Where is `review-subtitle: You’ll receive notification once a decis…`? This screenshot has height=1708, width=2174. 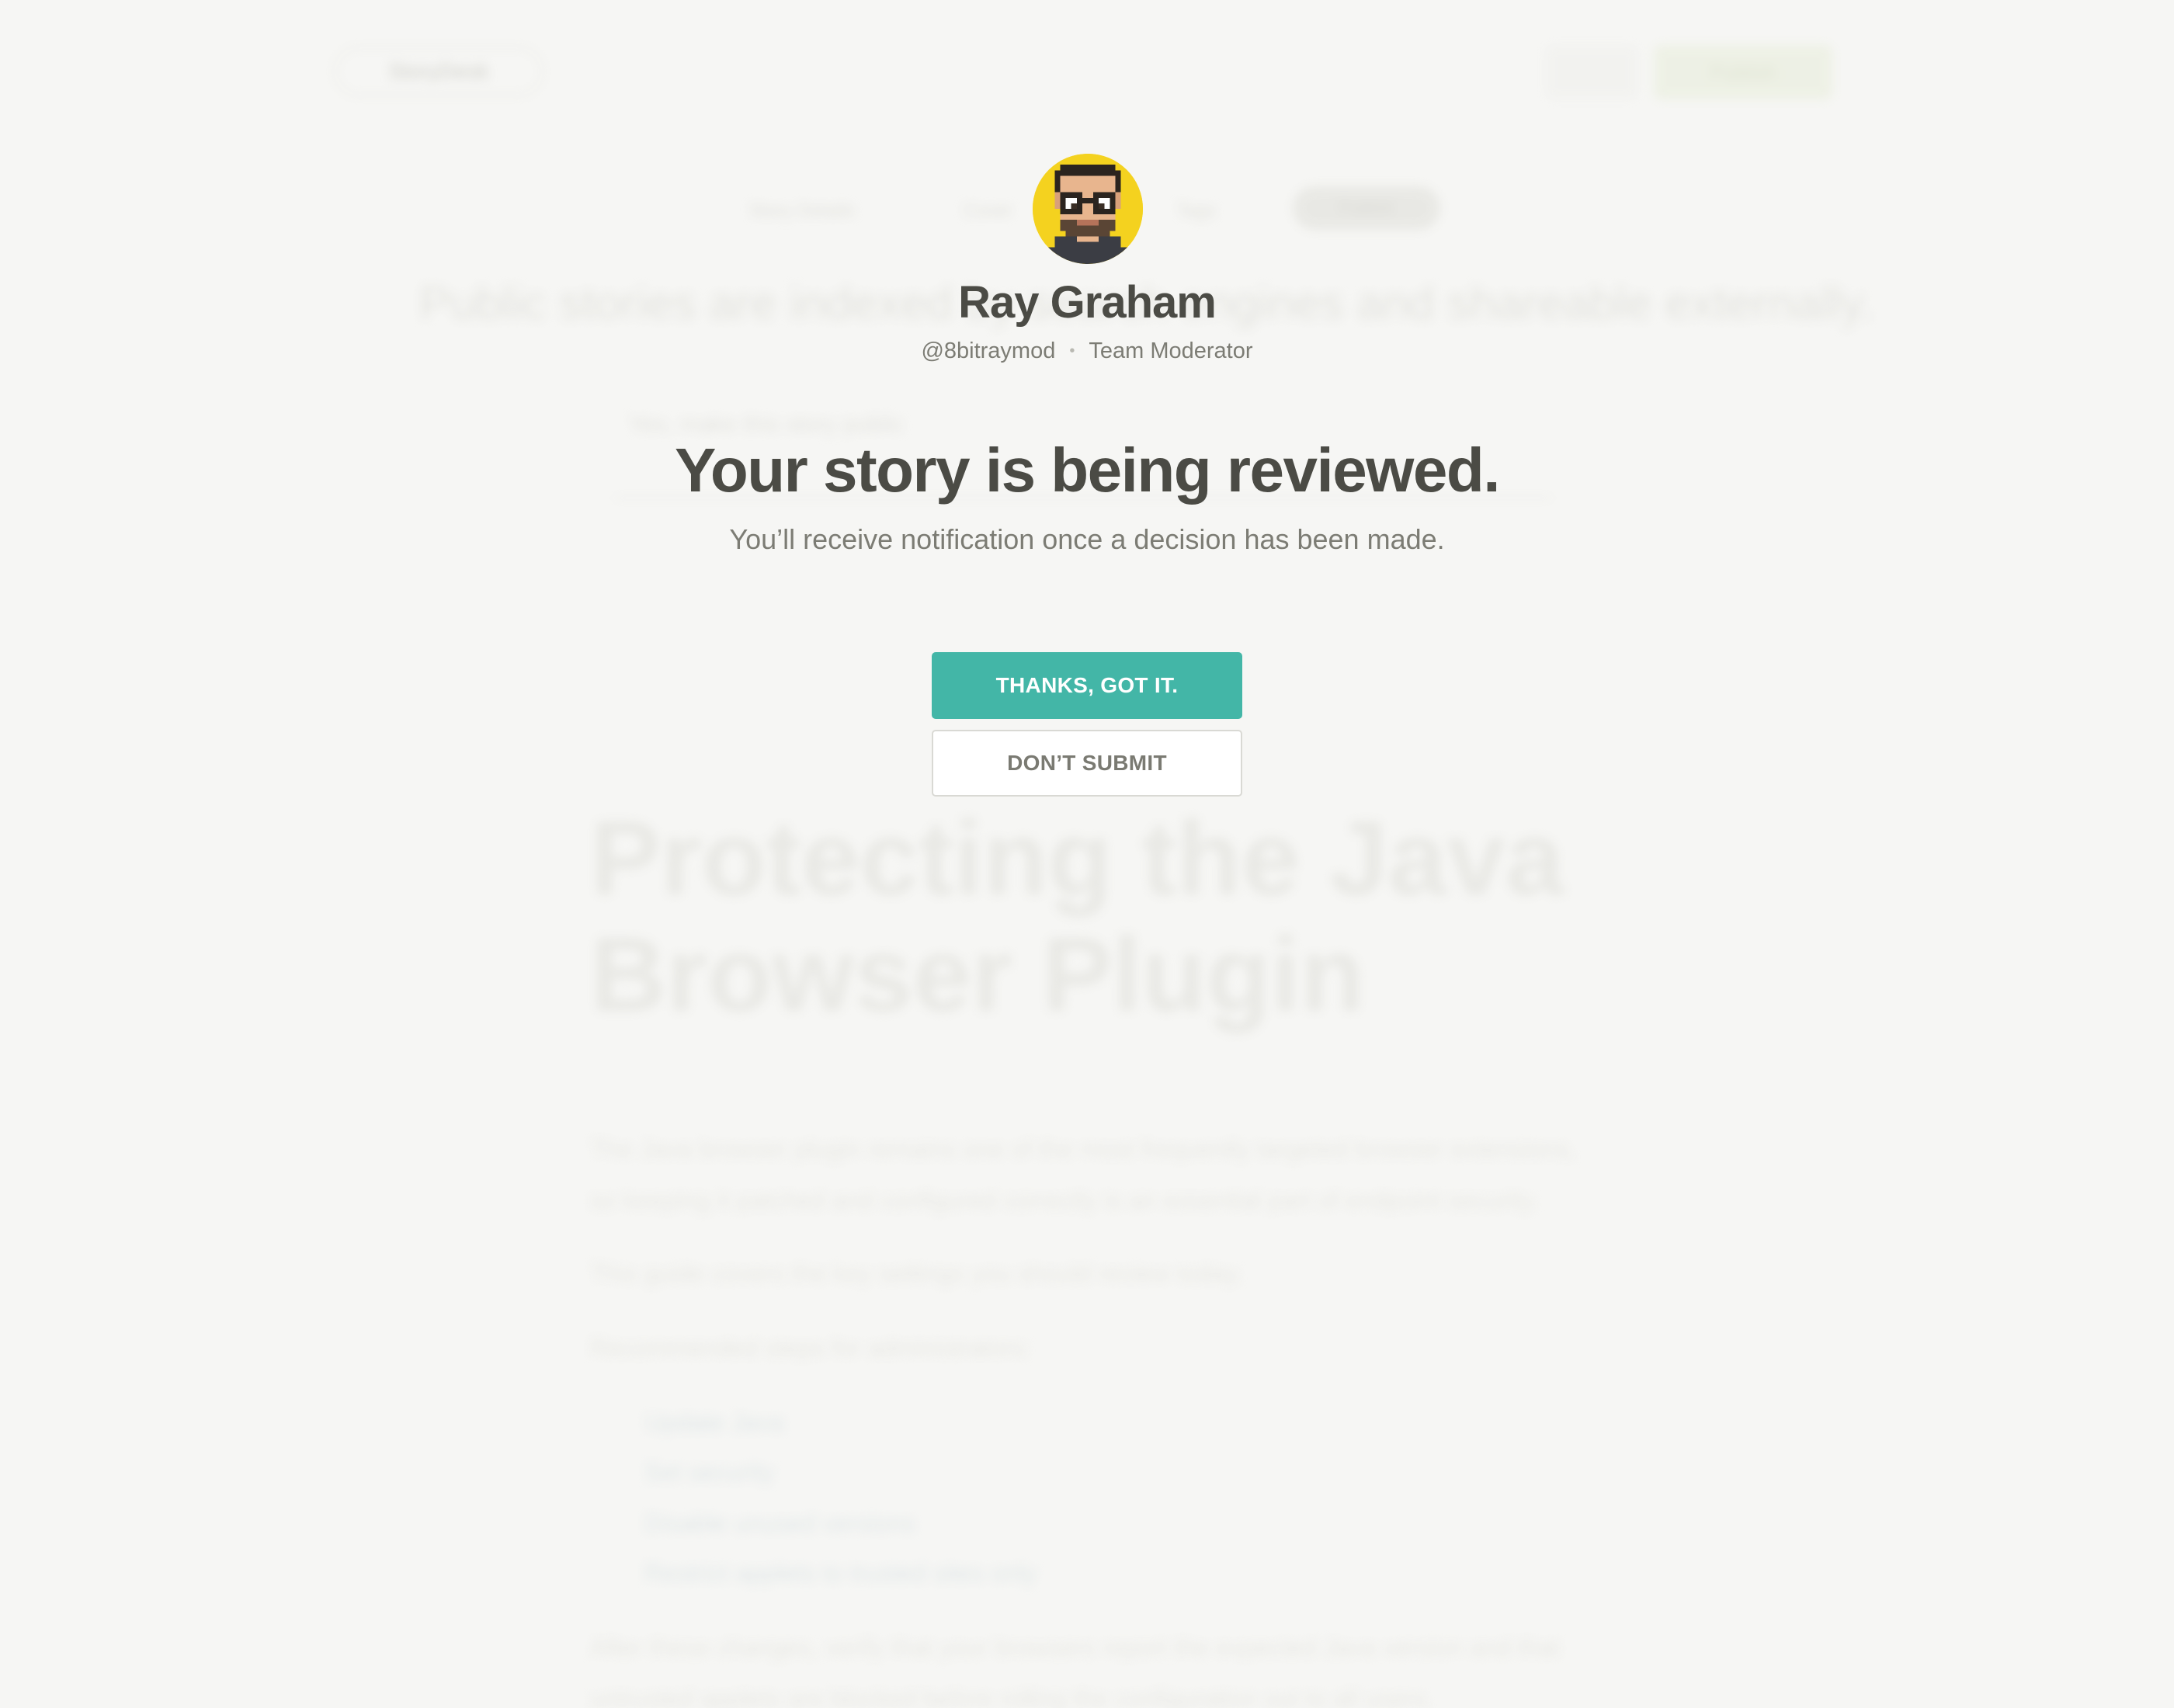
review-subtitle: You’ll receive notification once a decis… is located at coordinates (1087, 539).